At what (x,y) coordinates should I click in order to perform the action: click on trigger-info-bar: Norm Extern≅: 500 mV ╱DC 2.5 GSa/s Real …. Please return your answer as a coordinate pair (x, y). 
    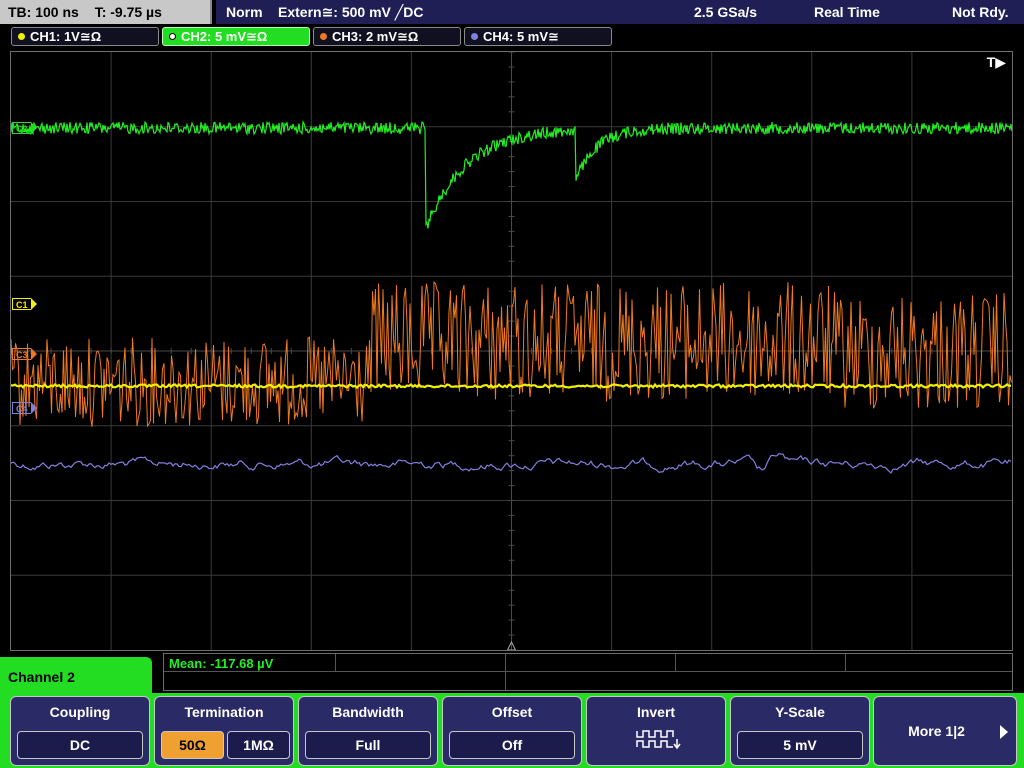
    Looking at the image, I should click on (620, 12).